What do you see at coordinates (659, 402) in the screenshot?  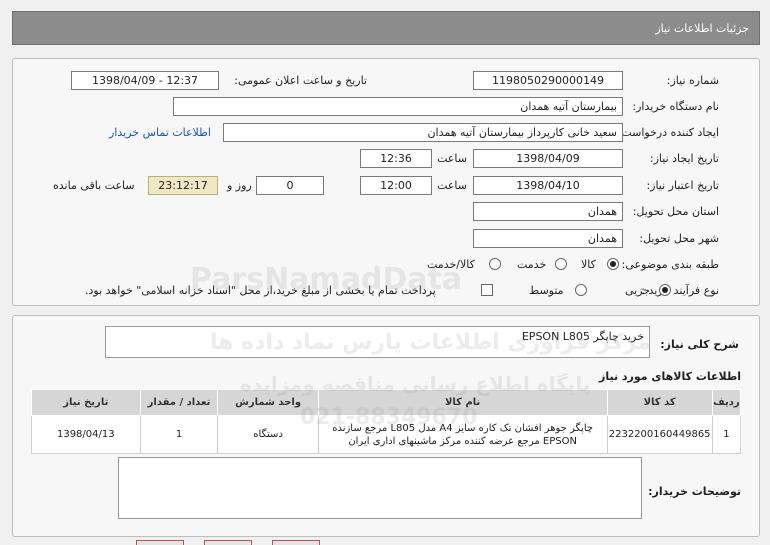 I see `col-code: کد کالا` at bounding box center [659, 402].